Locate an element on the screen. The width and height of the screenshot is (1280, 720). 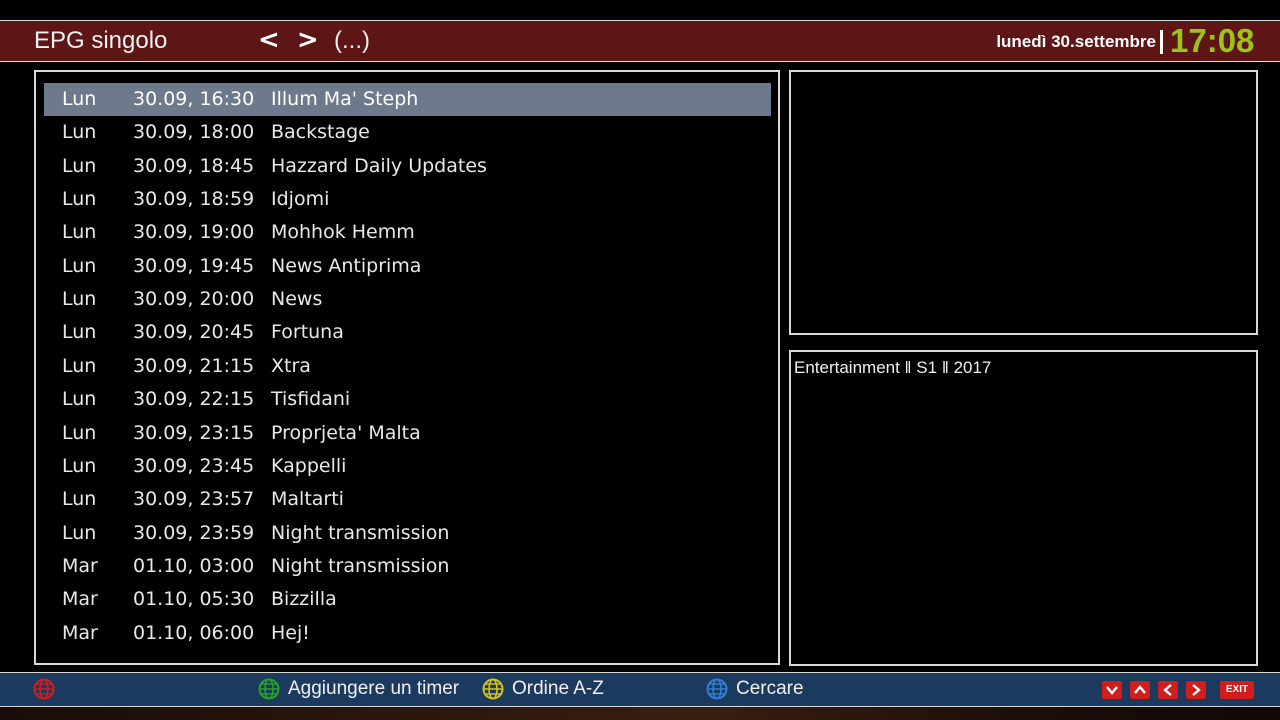
event-title: Hej! is located at coordinates (290, 632).